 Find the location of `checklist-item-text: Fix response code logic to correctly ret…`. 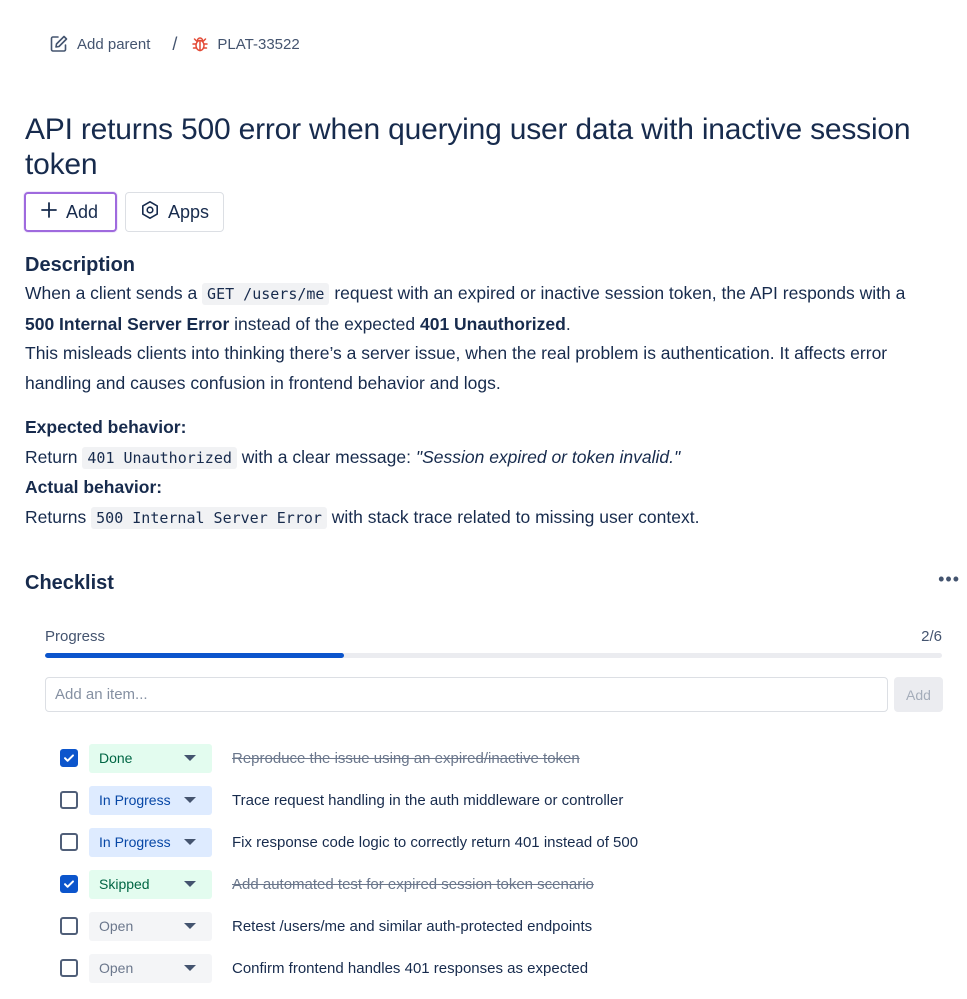

checklist-item-text: Fix response code logic to correctly ret… is located at coordinates (435, 842).